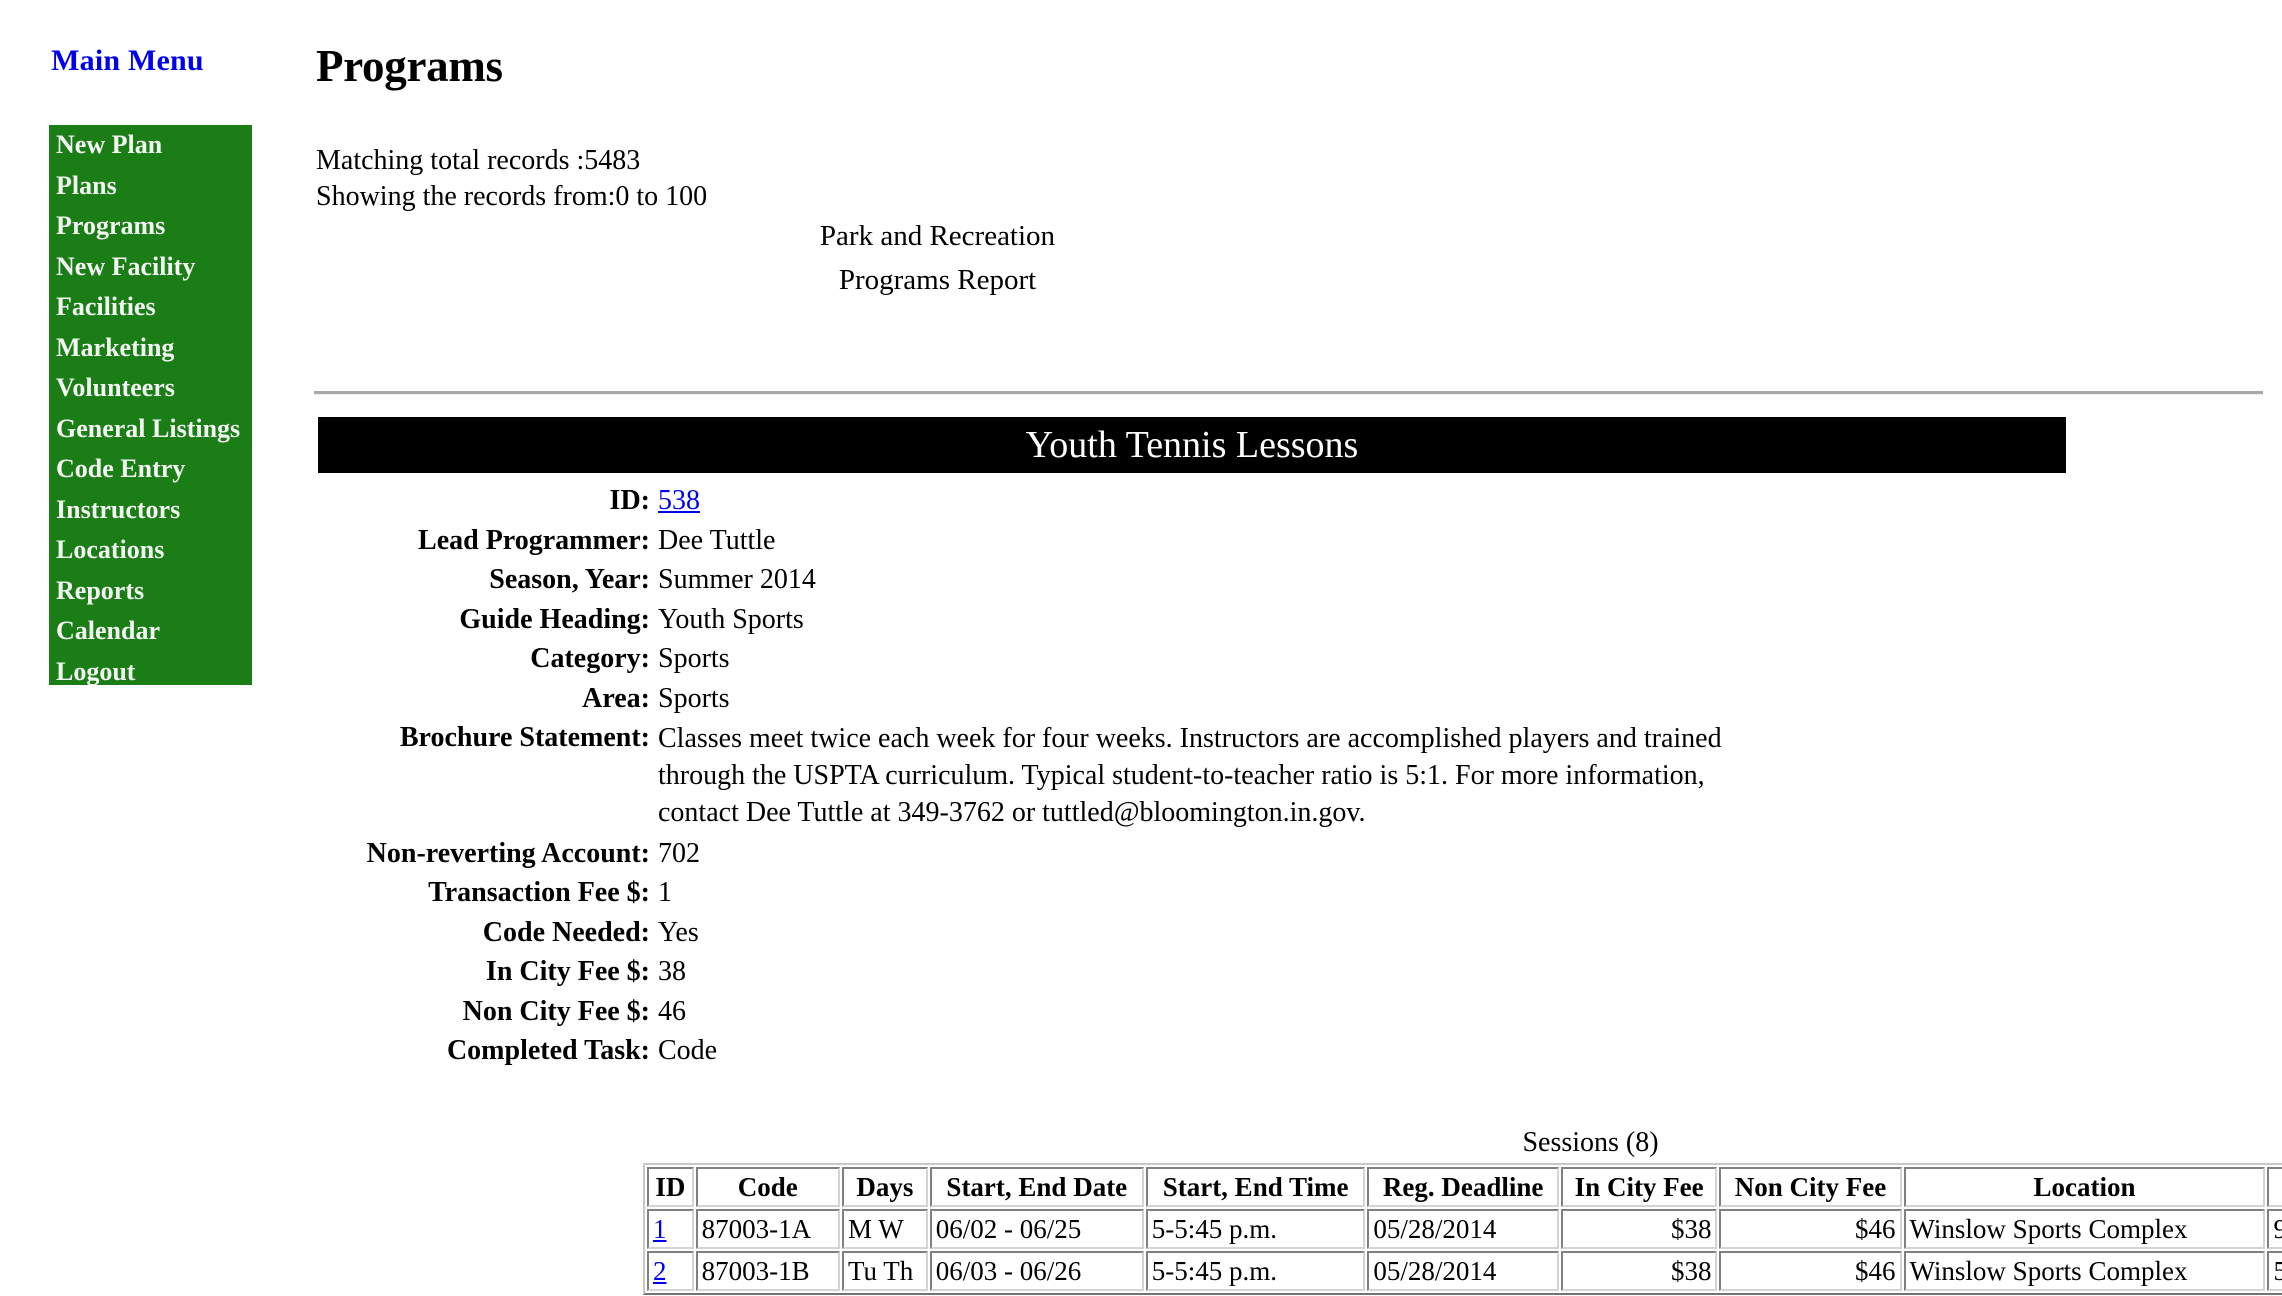 Image resolution: width=2282 pixels, height=1296 pixels. I want to click on field-row: Lead Programmer: Dee Tuttle, so click(1291, 540).